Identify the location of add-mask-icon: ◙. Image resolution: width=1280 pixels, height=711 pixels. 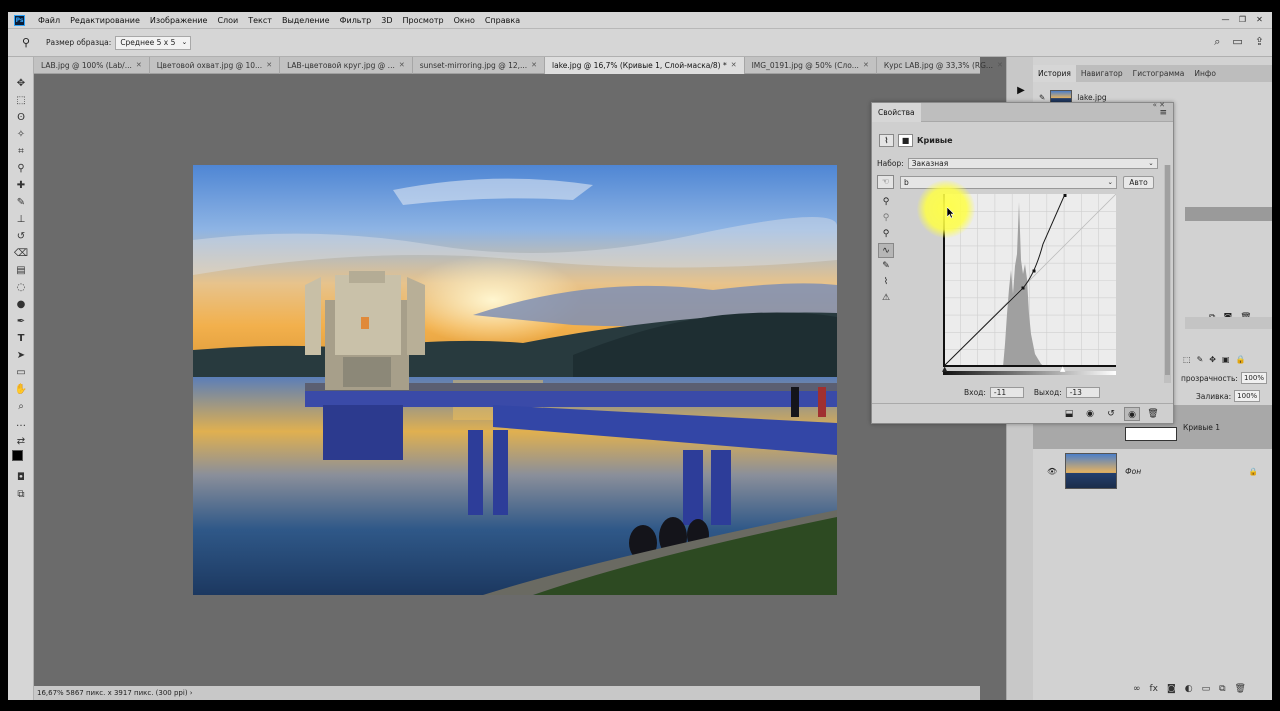
(1171, 689).